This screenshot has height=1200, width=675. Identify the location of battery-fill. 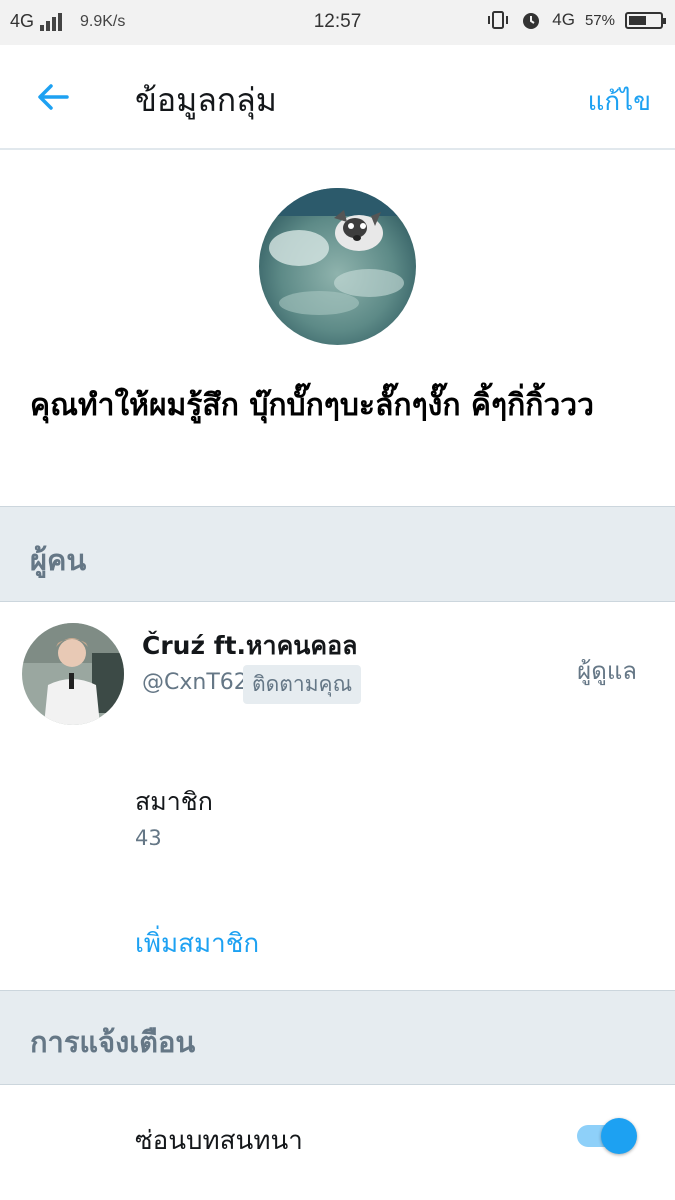
(637, 20).